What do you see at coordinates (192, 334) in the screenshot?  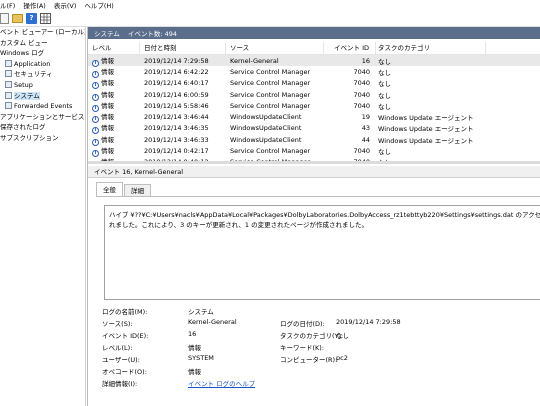 I see `event-id-value: 16` at bounding box center [192, 334].